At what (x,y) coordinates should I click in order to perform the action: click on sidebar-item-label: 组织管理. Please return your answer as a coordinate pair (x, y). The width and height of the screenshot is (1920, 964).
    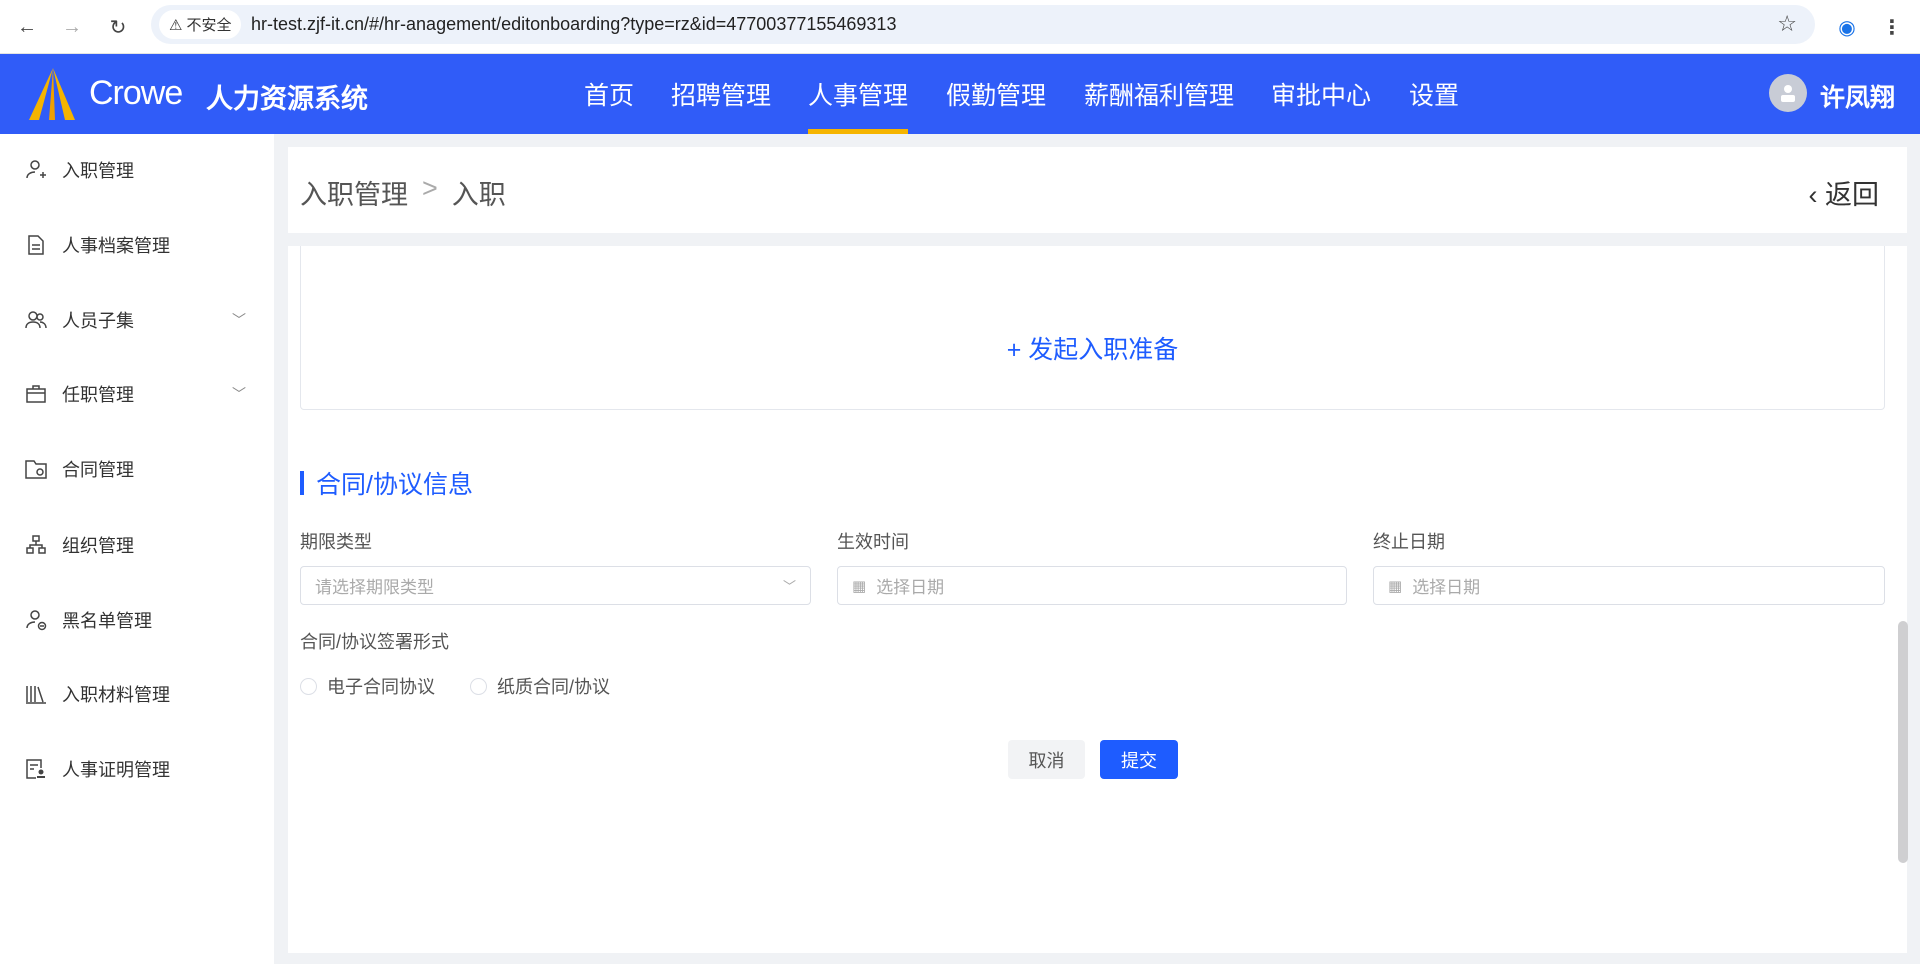
    Looking at the image, I should click on (98, 546).